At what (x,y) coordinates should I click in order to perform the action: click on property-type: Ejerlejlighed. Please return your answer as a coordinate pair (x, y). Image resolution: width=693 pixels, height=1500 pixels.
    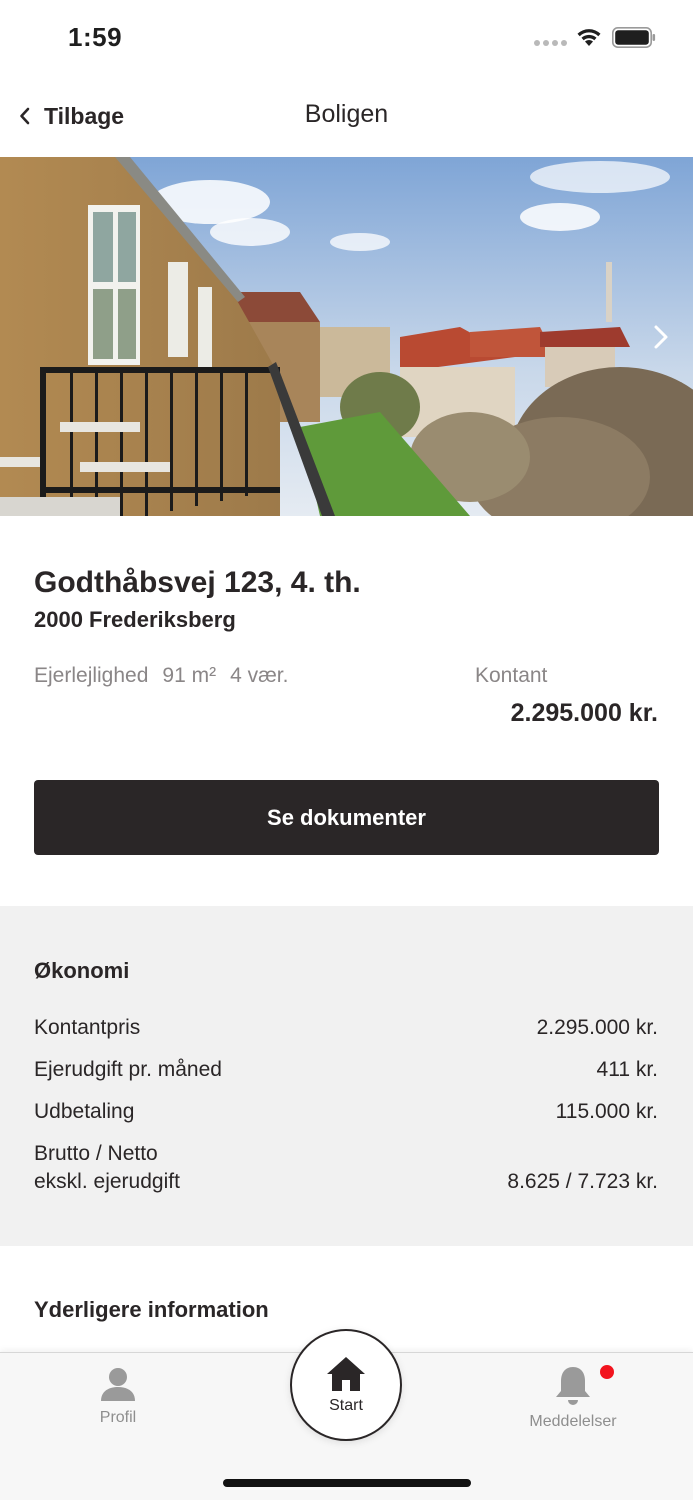
    Looking at the image, I should click on (91, 675).